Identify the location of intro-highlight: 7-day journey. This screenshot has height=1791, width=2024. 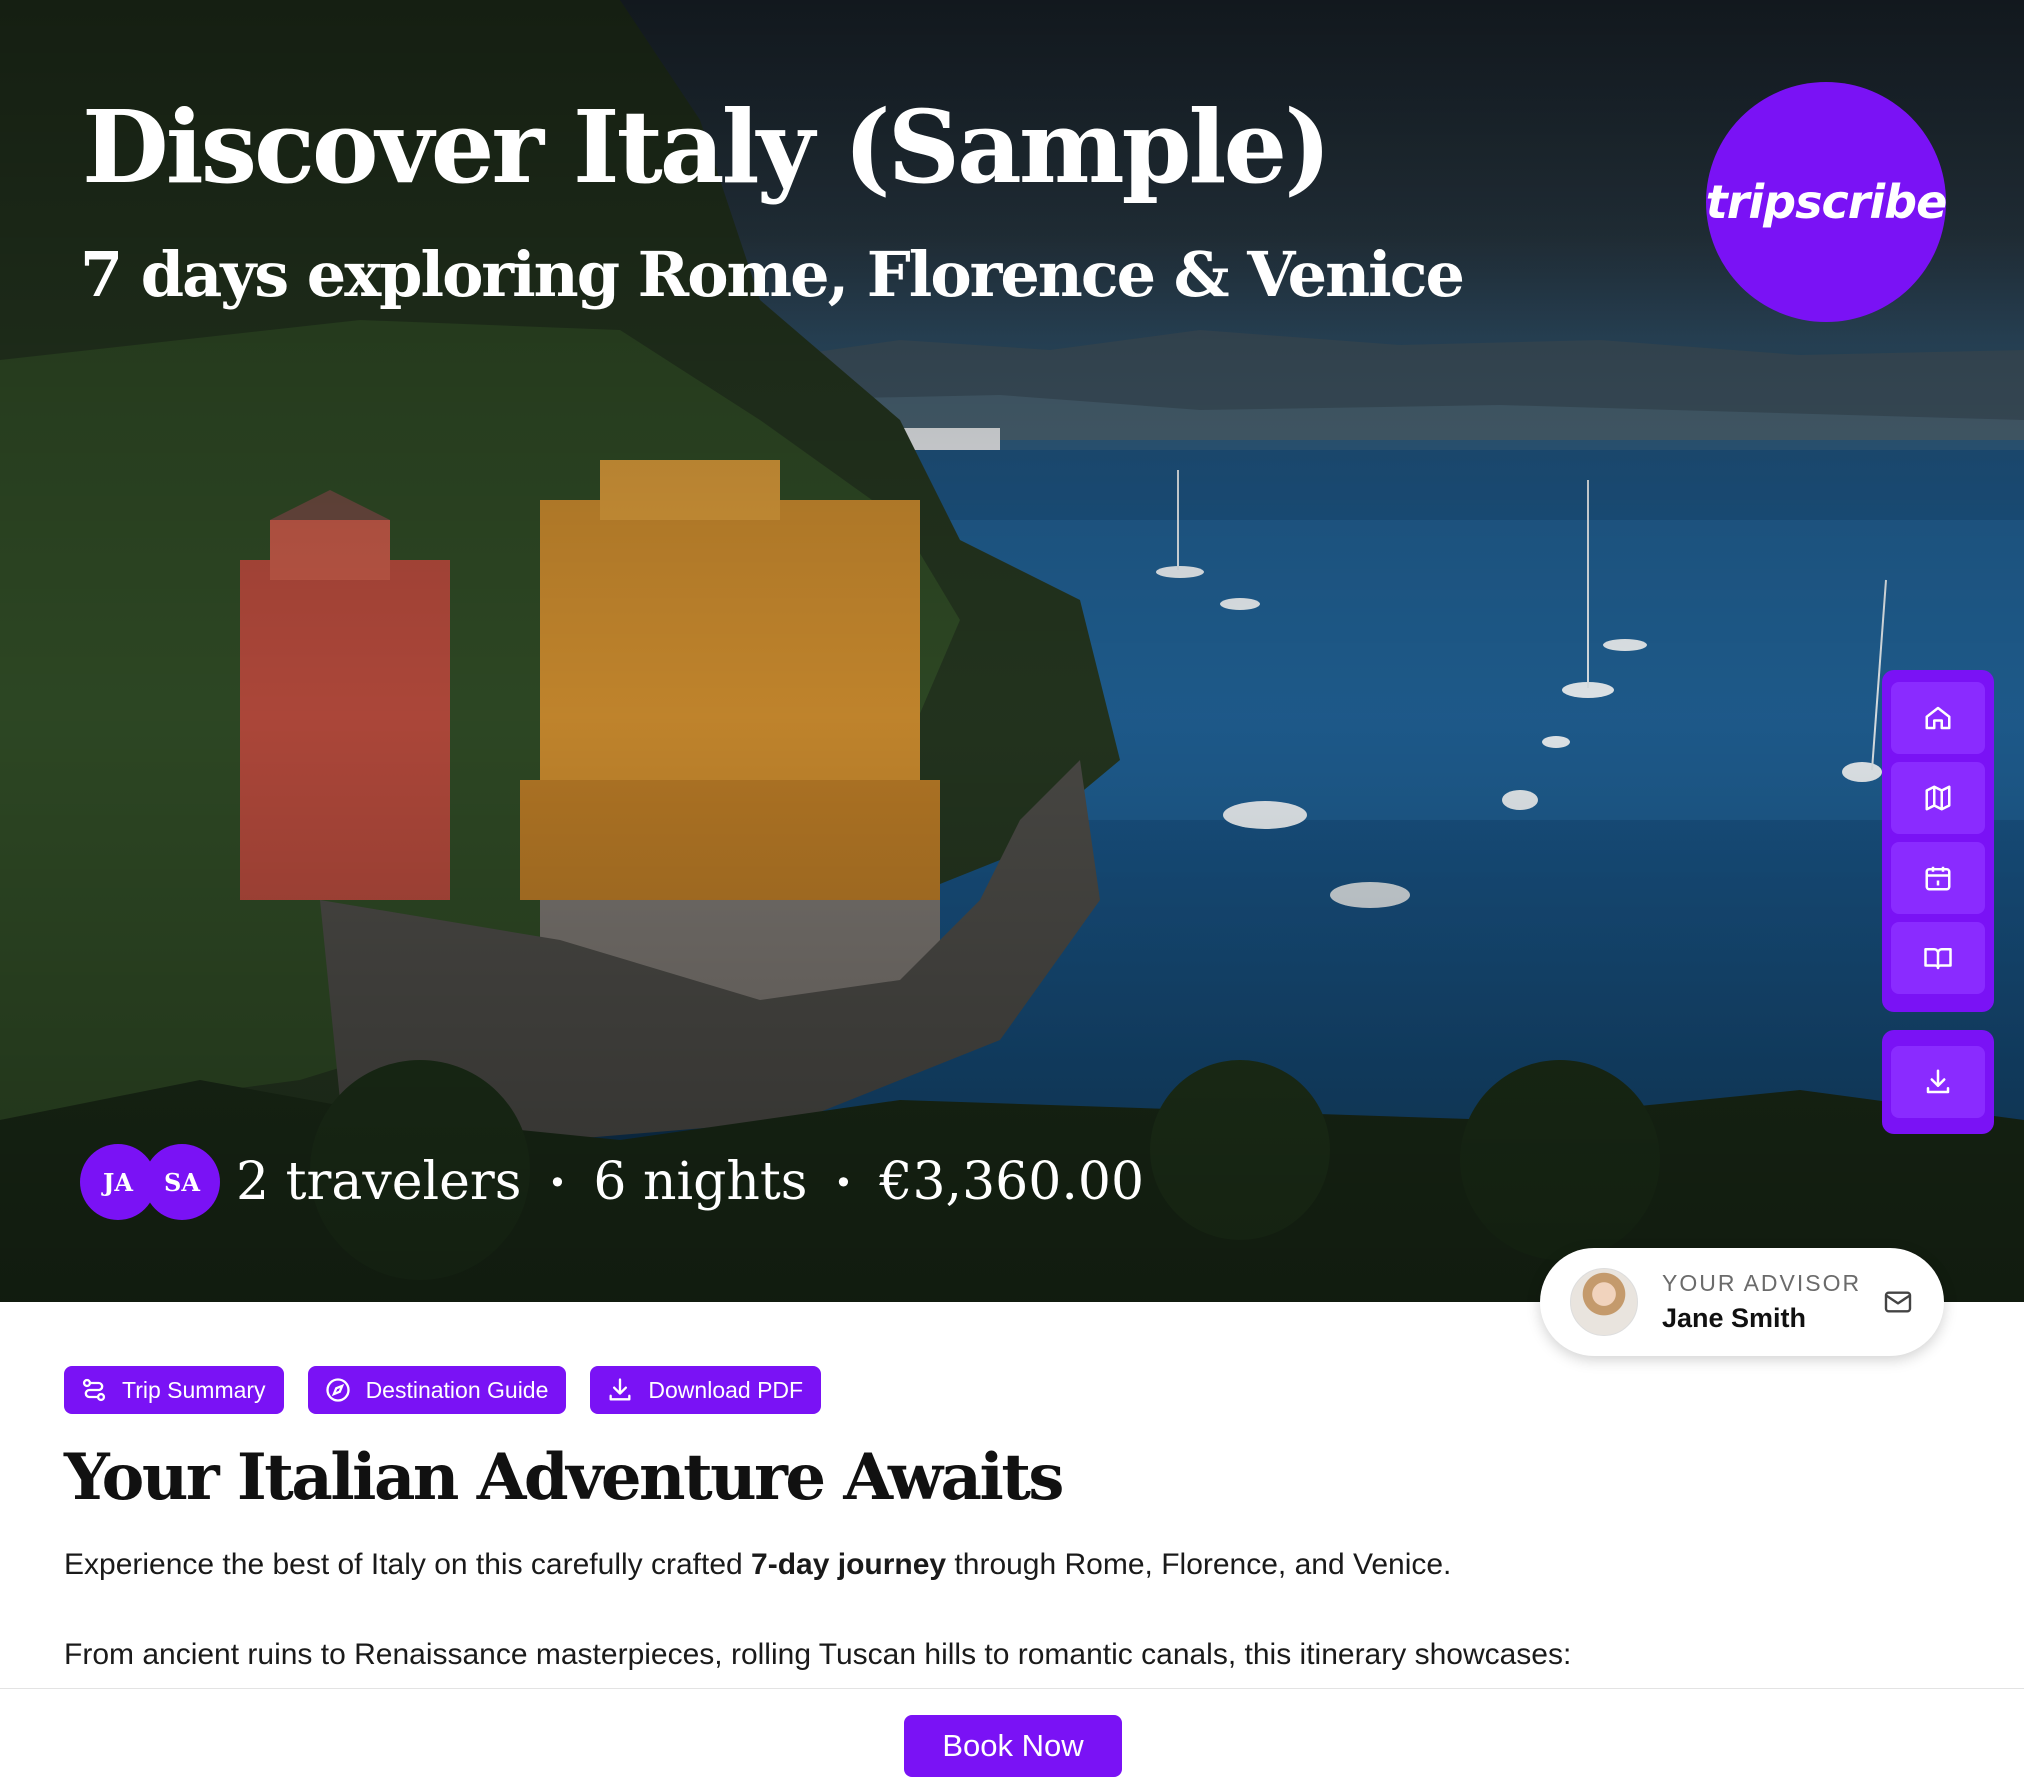
(849, 1564).